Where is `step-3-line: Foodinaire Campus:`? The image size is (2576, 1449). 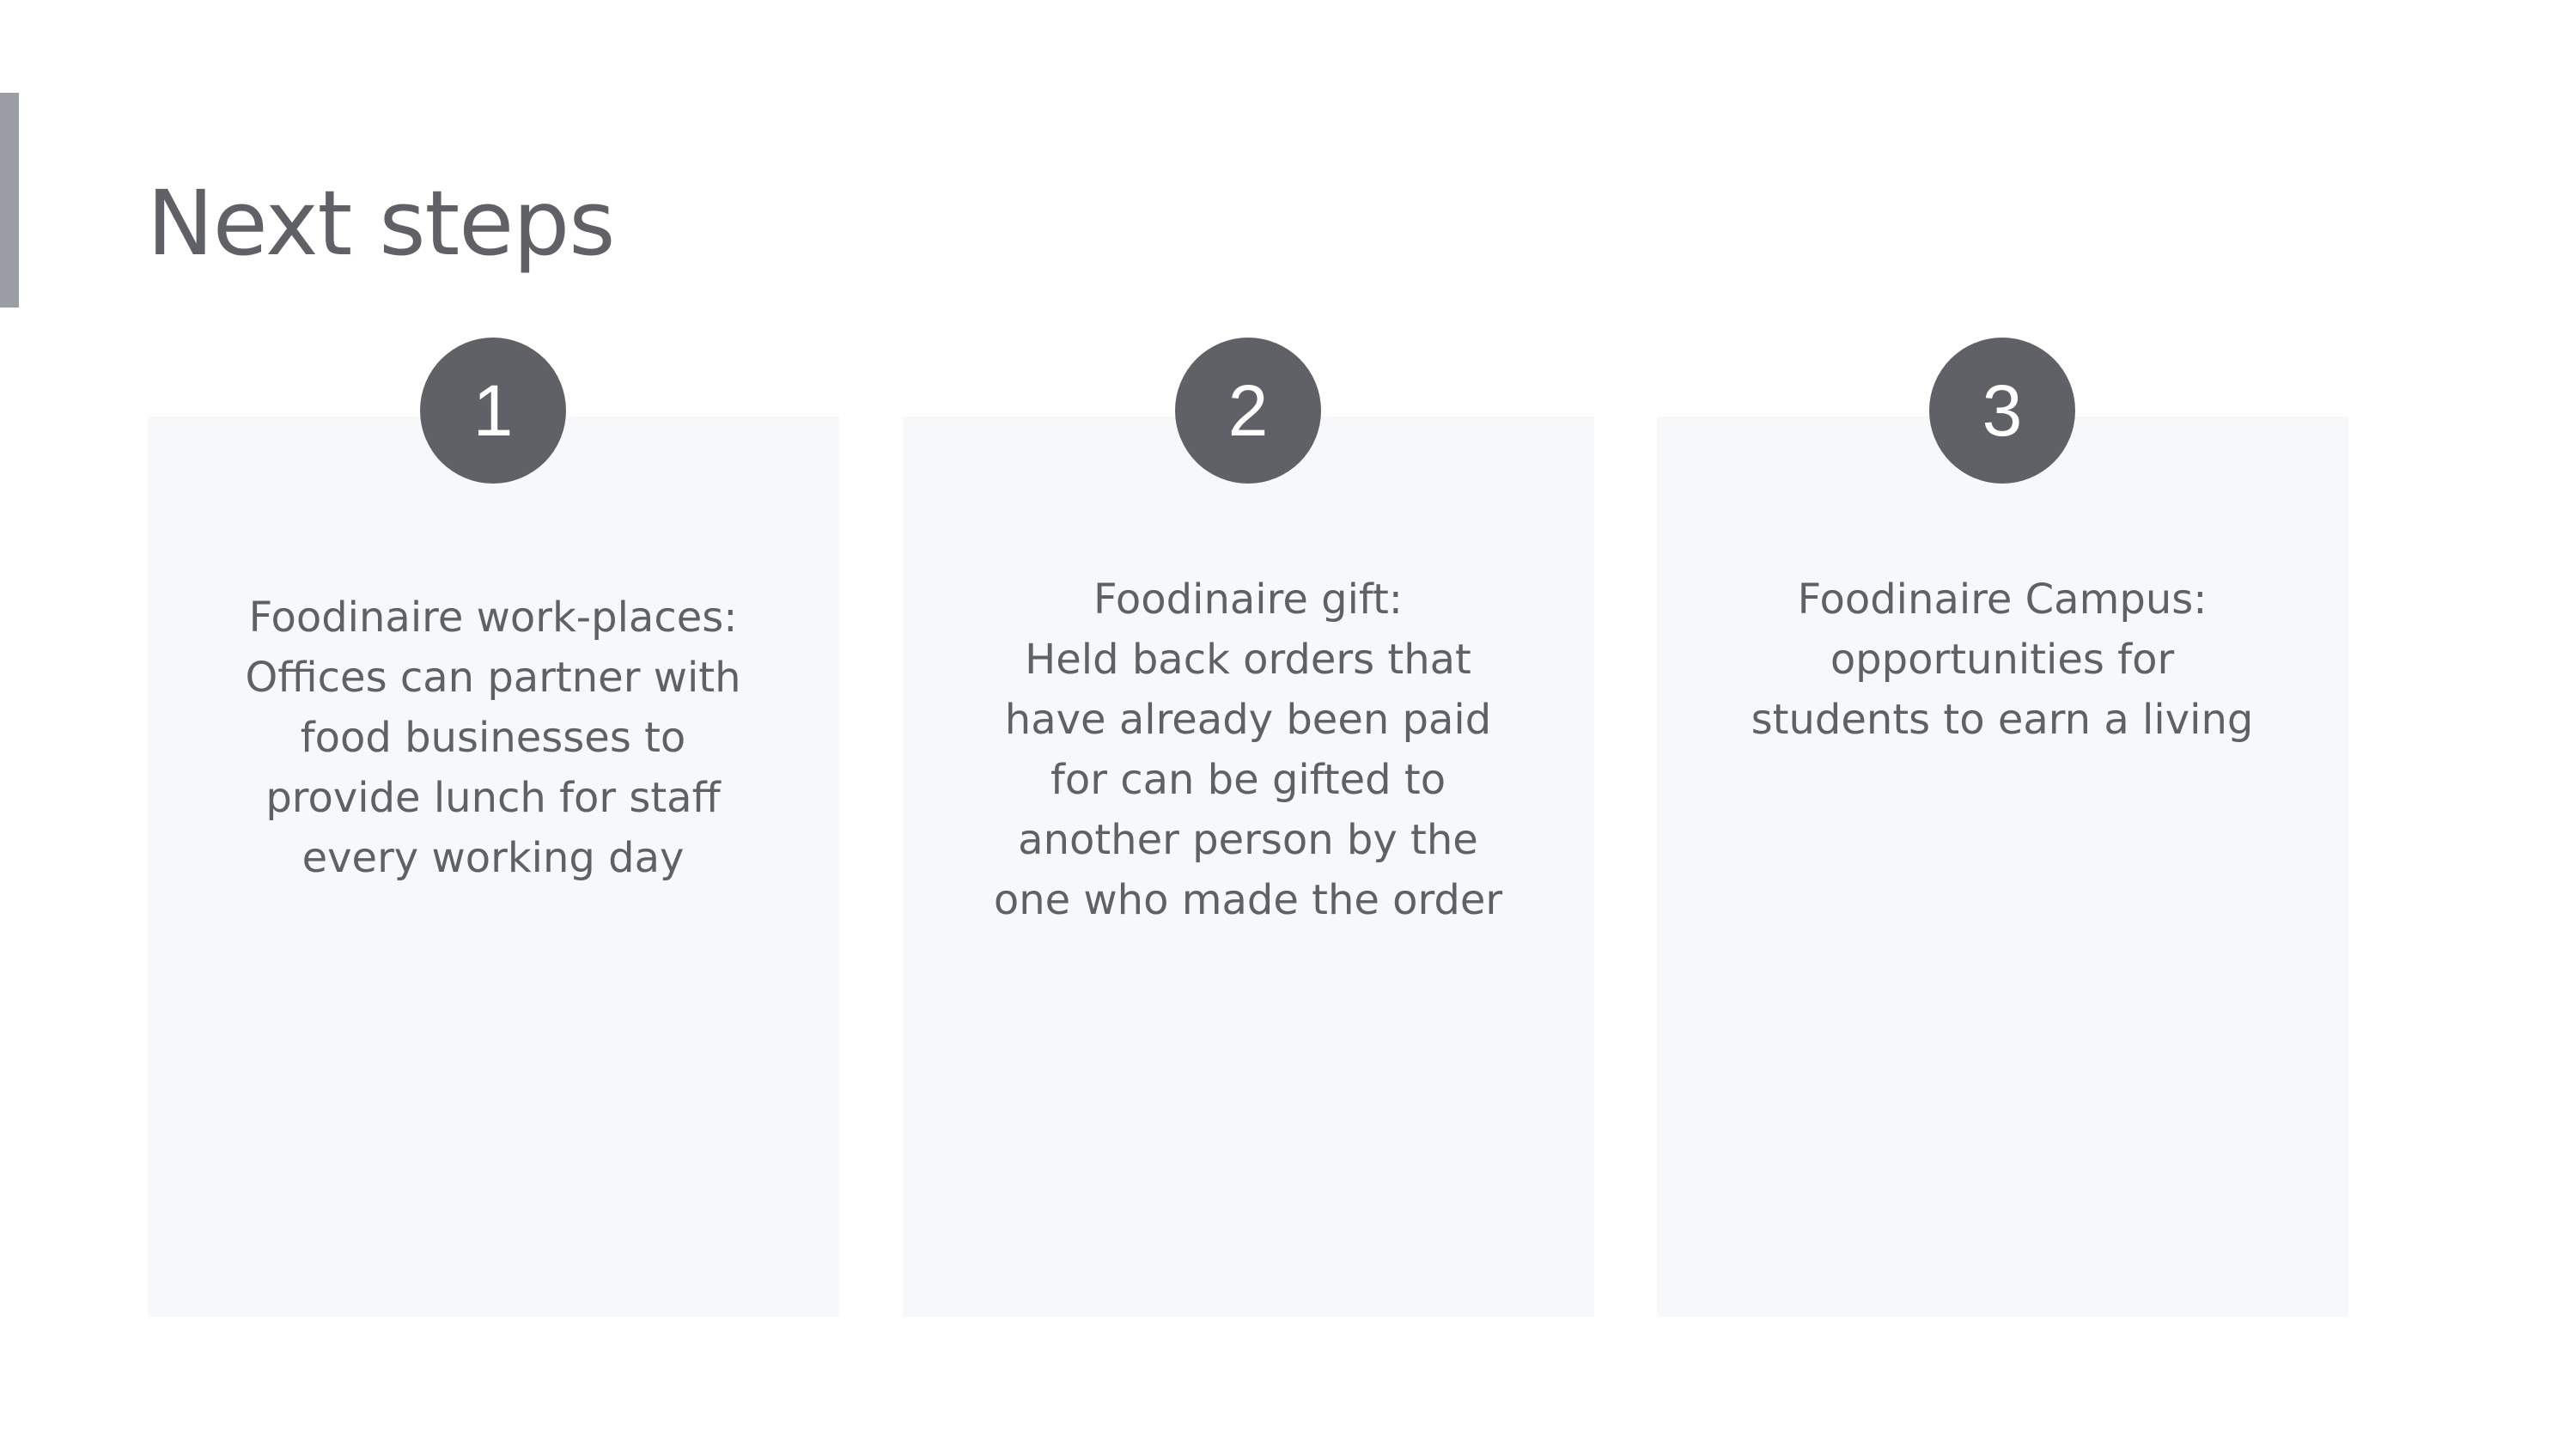 step-3-line: Foodinaire Campus: is located at coordinates (2002, 599).